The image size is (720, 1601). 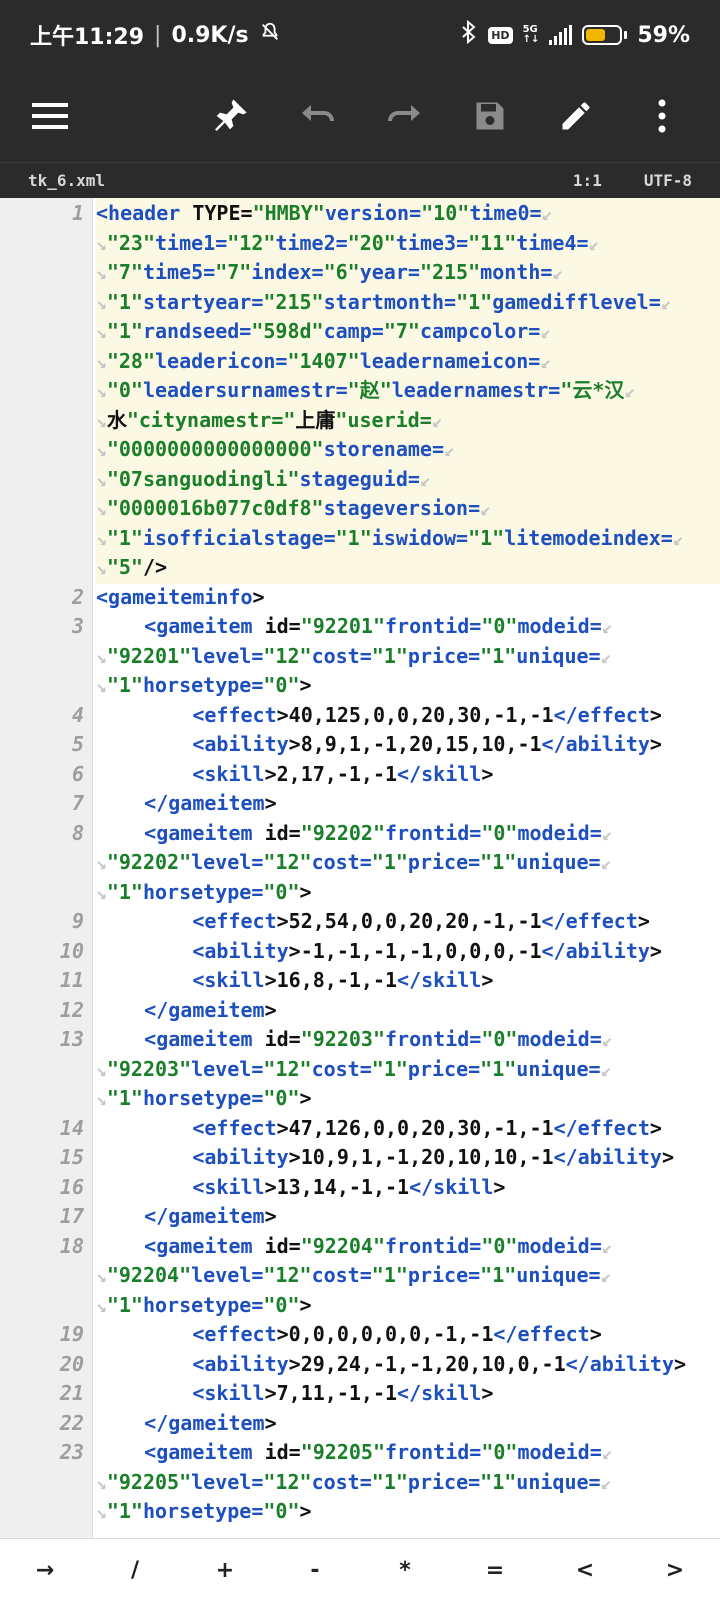 I want to click on code-line: ↘"5"/>, so click(x=360, y=568).